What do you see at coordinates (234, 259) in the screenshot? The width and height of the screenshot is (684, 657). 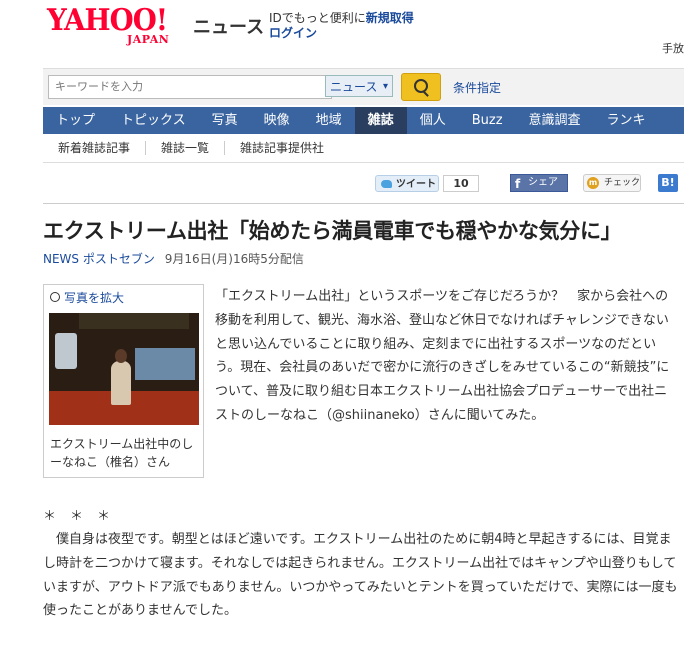 I see `article-date: 9月16日(月)16時5分配信` at bounding box center [234, 259].